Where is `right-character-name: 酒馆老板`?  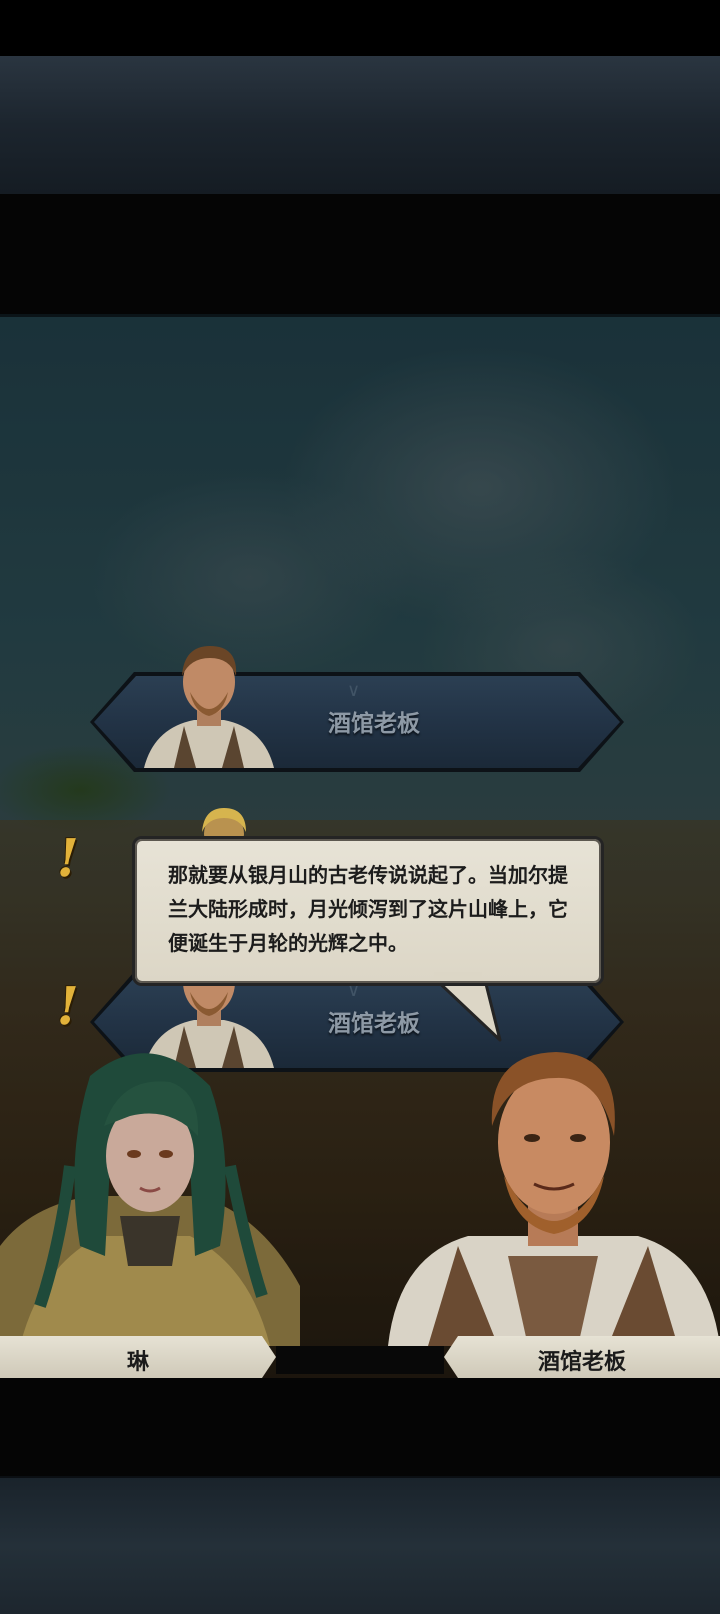
right-character-name: 酒馆老板 is located at coordinates (581, 1362).